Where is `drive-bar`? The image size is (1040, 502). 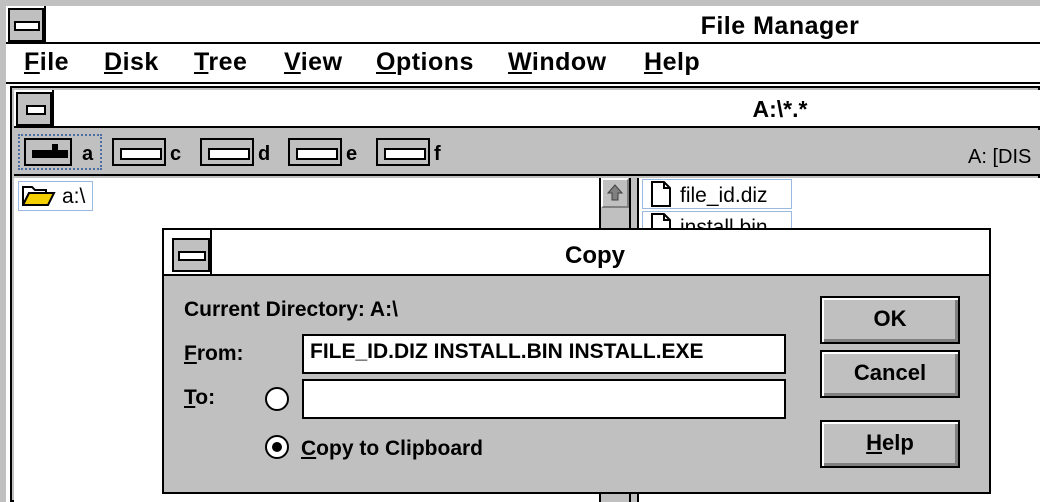 drive-bar is located at coordinates (527, 153).